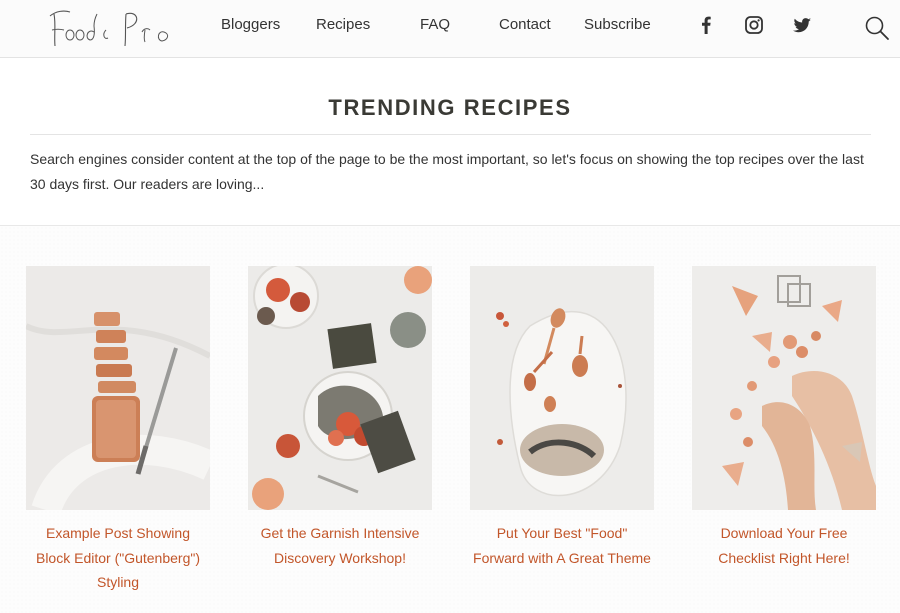 The width and height of the screenshot is (900, 613). What do you see at coordinates (450, 134) in the screenshot?
I see `title-divider` at bounding box center [450, 134].